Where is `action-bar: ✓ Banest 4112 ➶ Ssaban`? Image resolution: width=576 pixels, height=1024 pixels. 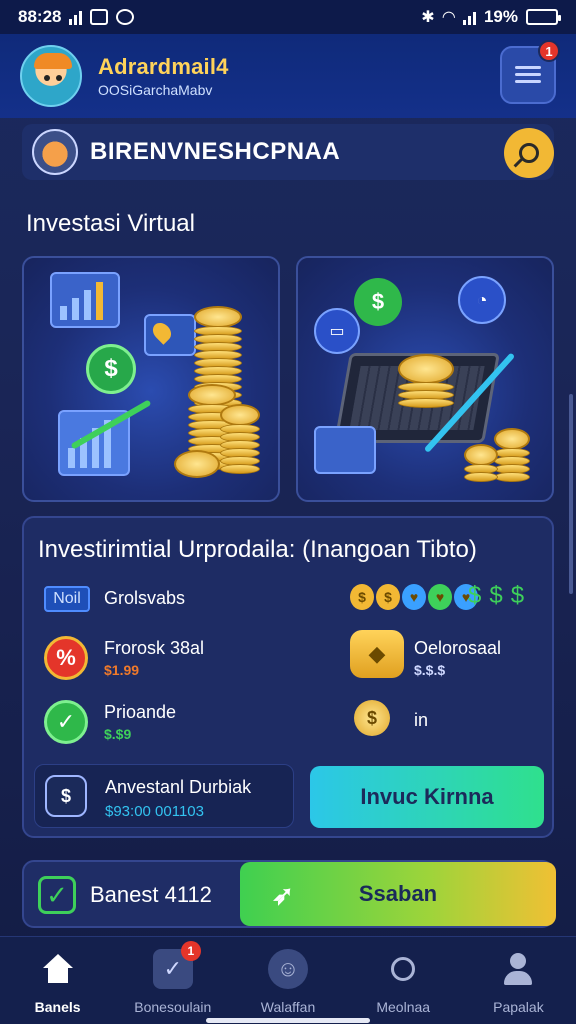
action-bar: ✓ Banest 4112 ➶ Ssaban is located at coordinates (289, 894).